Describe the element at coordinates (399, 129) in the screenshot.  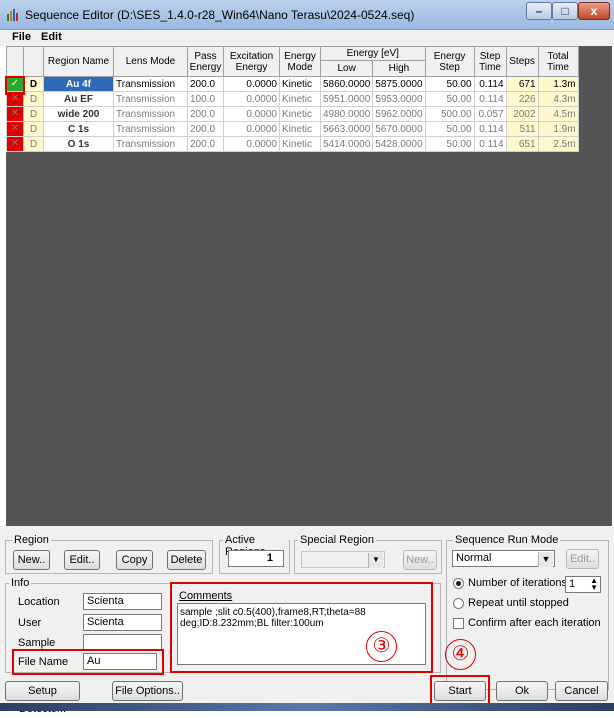
I see `high-cell: 5670.0000` at that location.